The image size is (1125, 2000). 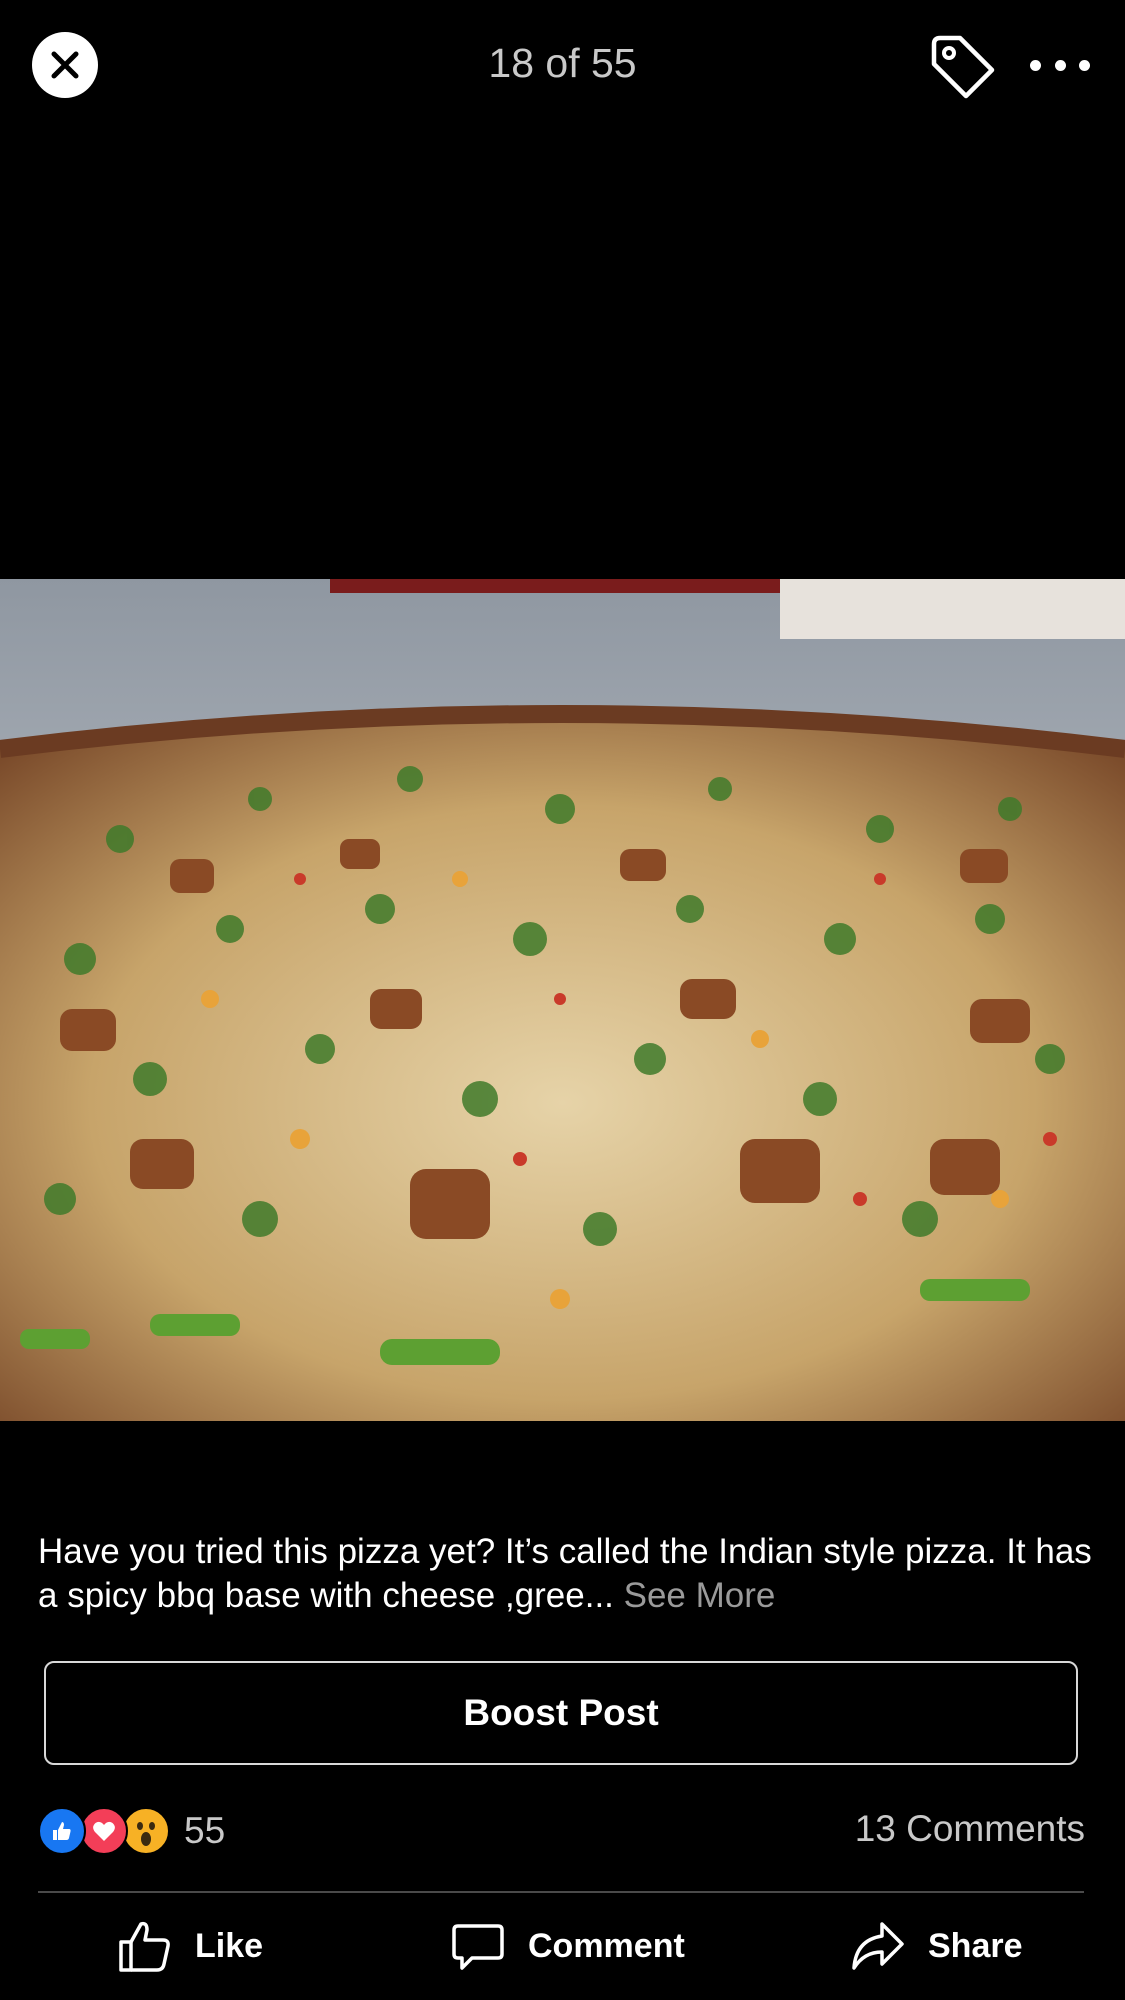 What do you see at coordinates (561, 1892) in the screenshot?
I see `actions-divider` at bounding box center [561, 1892].